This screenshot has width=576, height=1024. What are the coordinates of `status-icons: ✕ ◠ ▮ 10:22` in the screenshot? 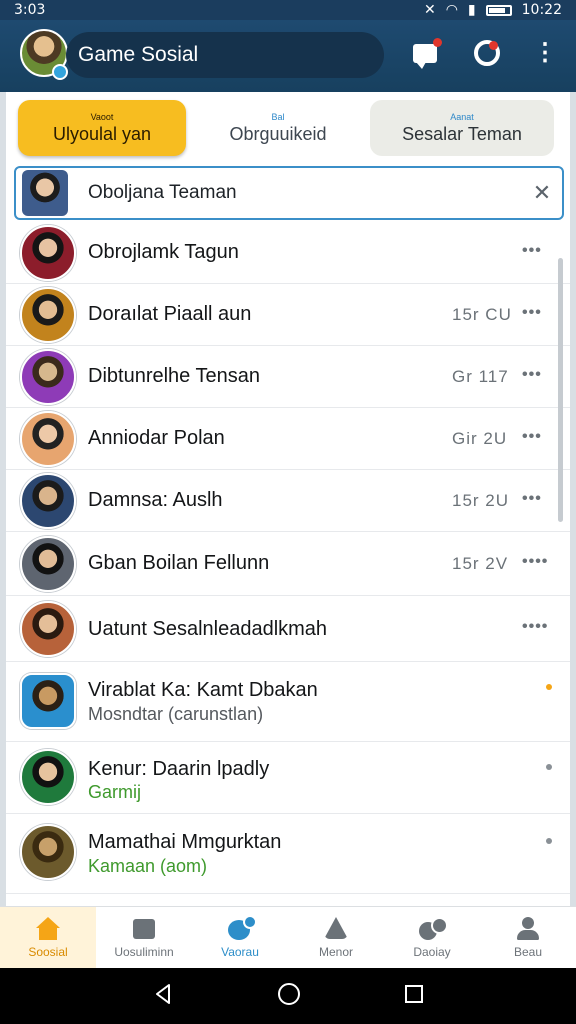 It's located at (493, 10).